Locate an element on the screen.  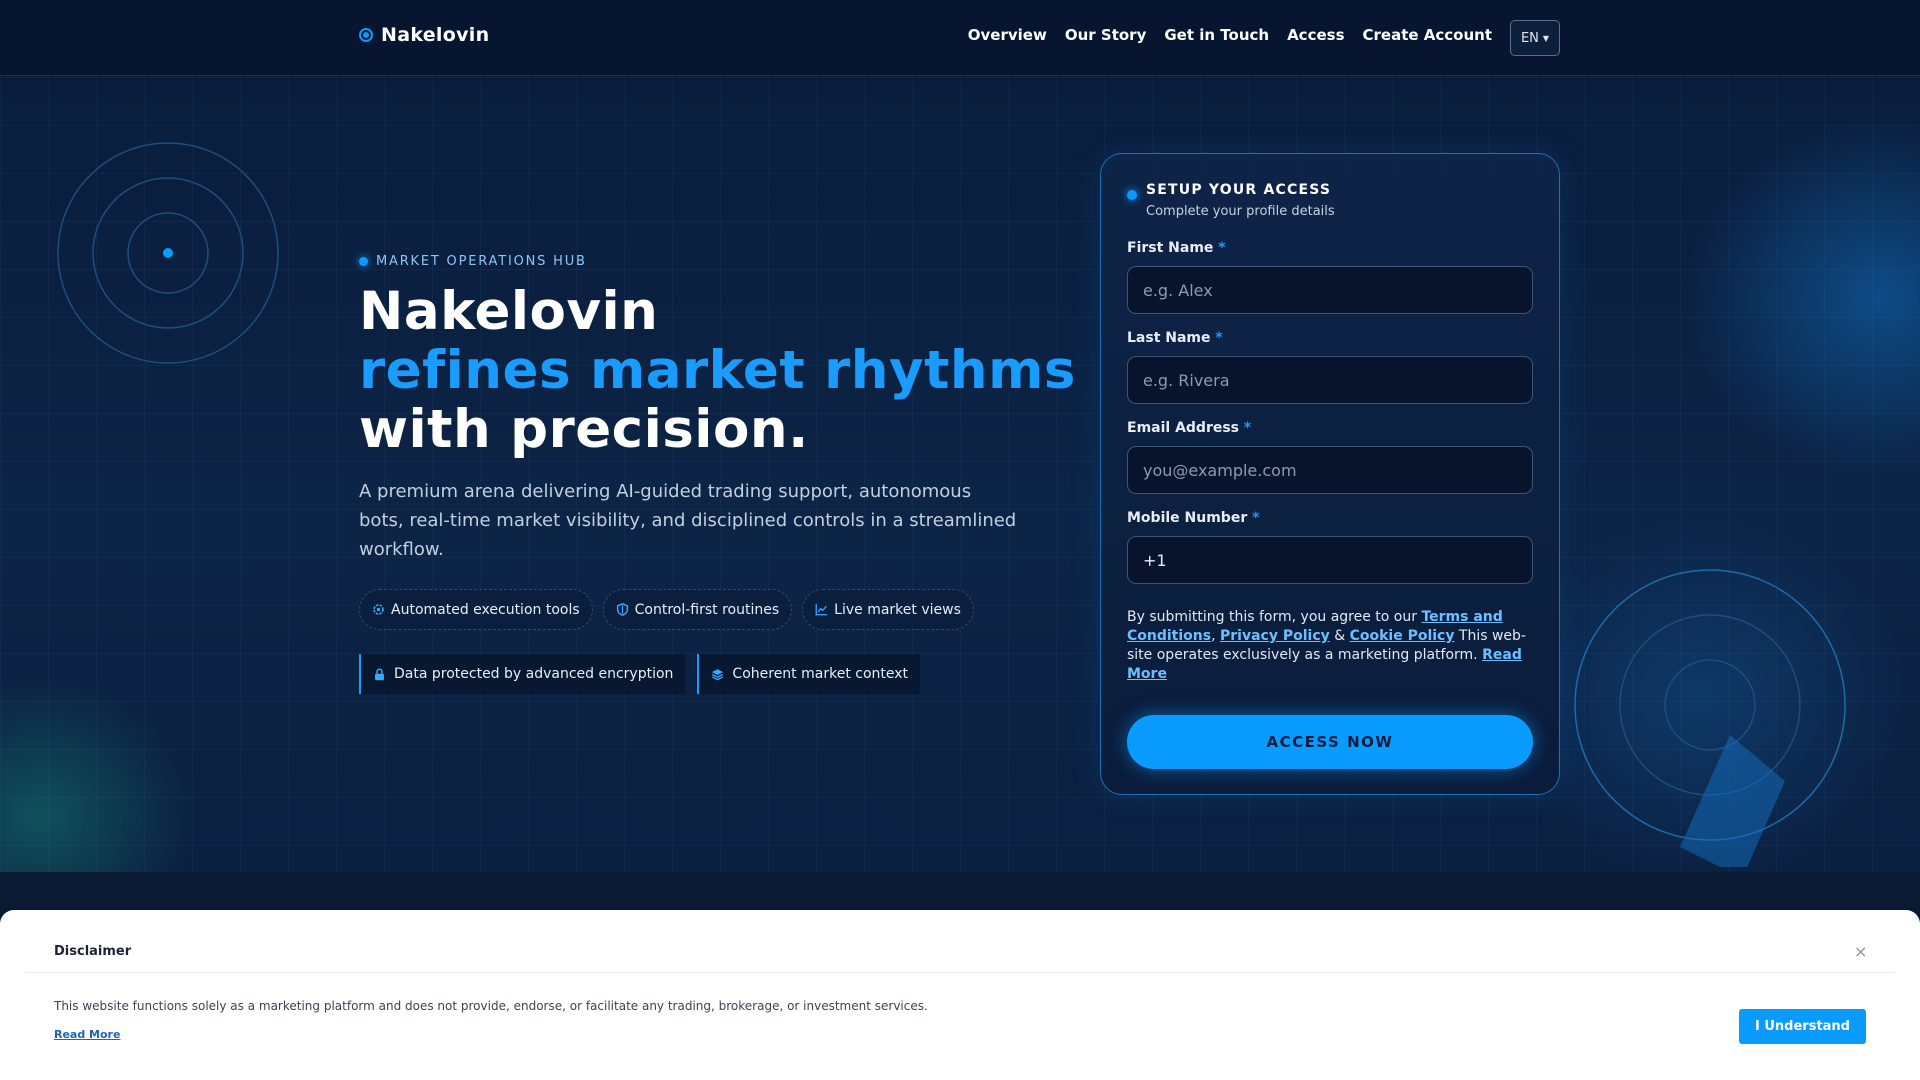
headline-line-2: refines market rhythms is located at coordinates (717, 370).